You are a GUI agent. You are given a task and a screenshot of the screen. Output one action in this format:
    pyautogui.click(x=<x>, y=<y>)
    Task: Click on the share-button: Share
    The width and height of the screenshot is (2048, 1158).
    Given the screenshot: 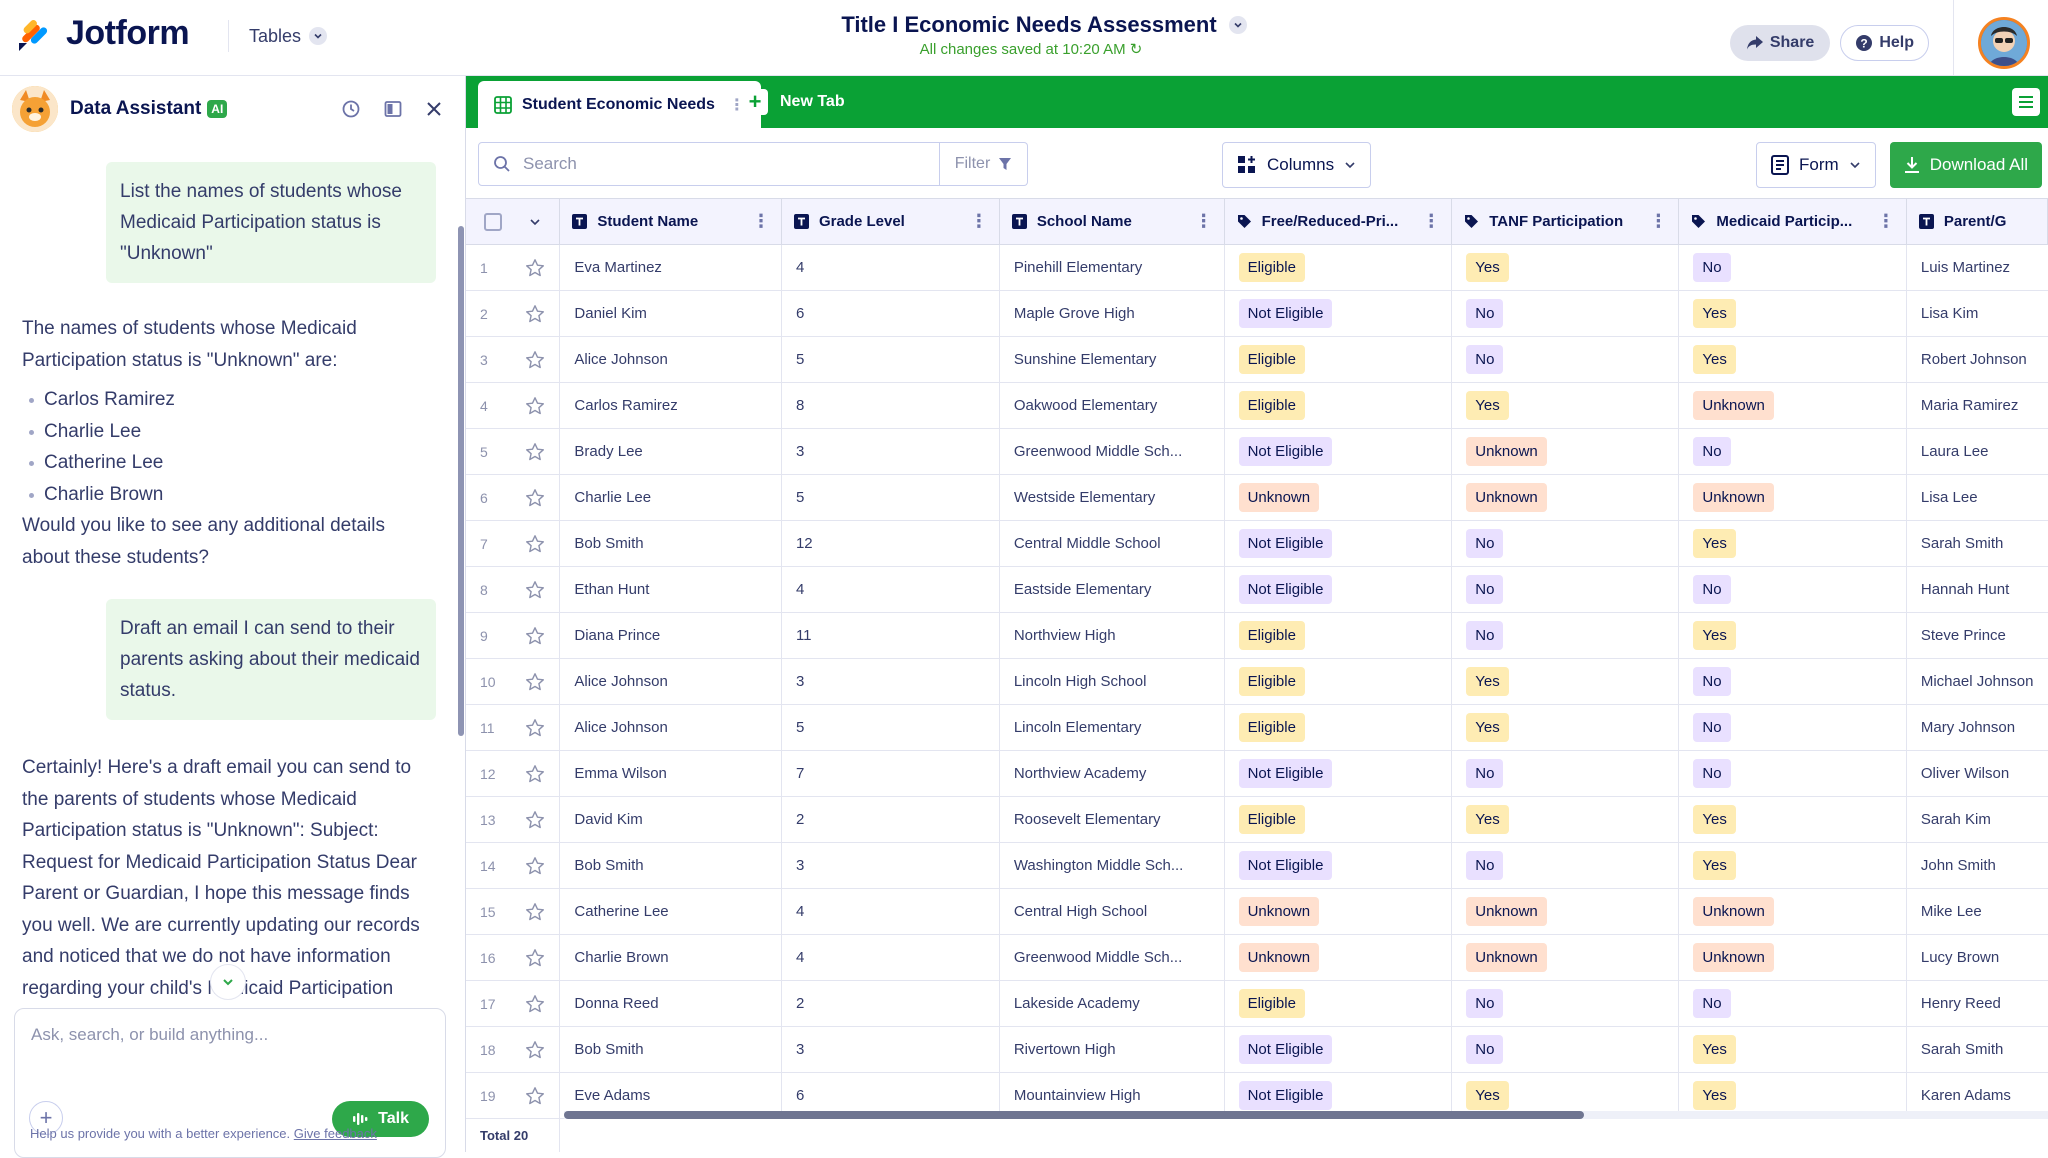 What is the action you would take?
    pyautogui.click(x=1780, y=43)
    